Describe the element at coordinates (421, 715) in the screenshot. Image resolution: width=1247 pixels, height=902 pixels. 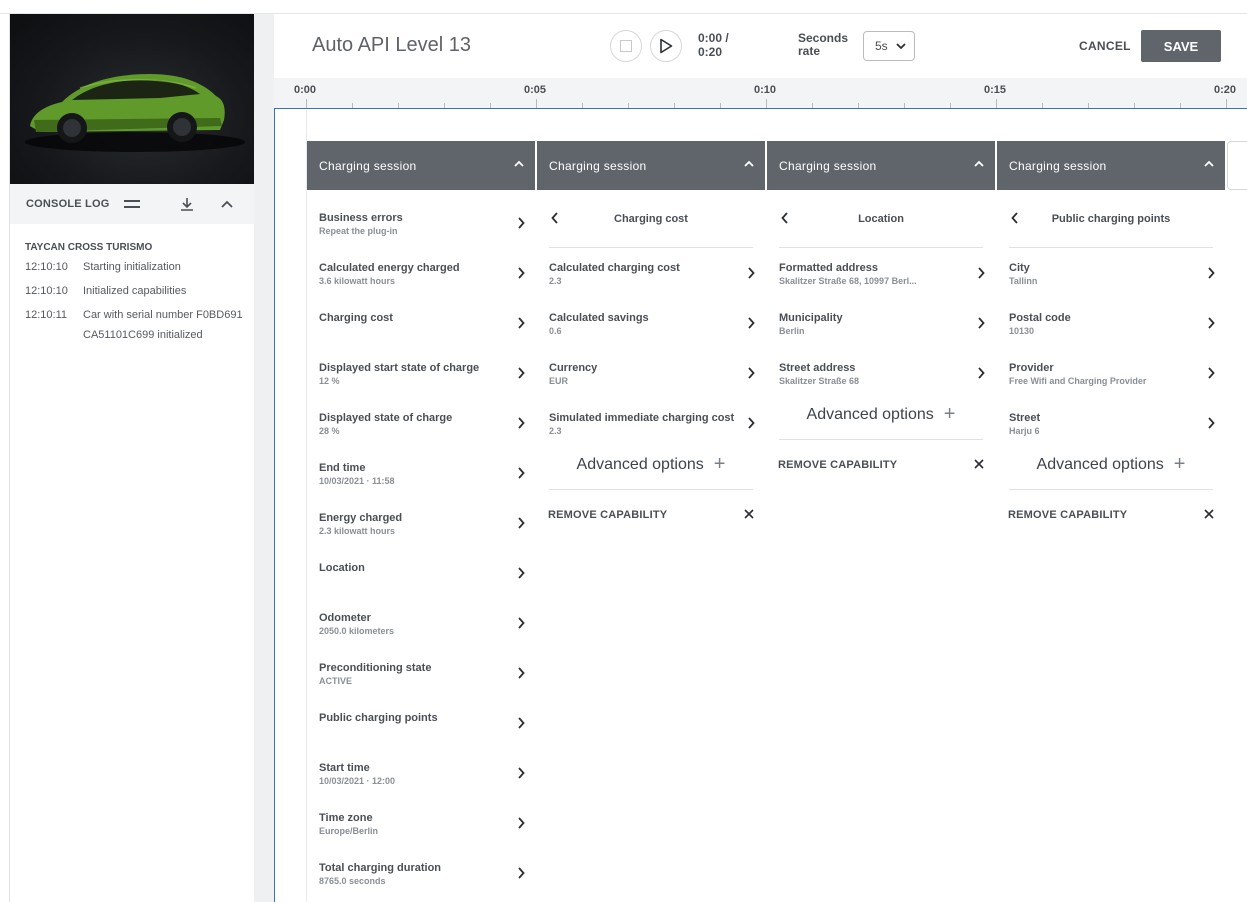
I see `property-row: Public charging points` at that location.